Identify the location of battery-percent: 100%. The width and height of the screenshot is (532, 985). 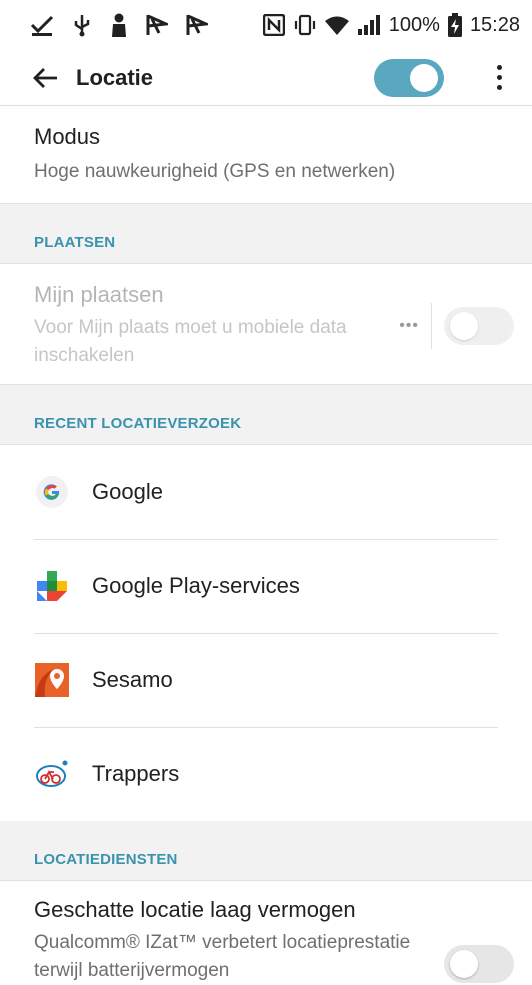
(414, 24).